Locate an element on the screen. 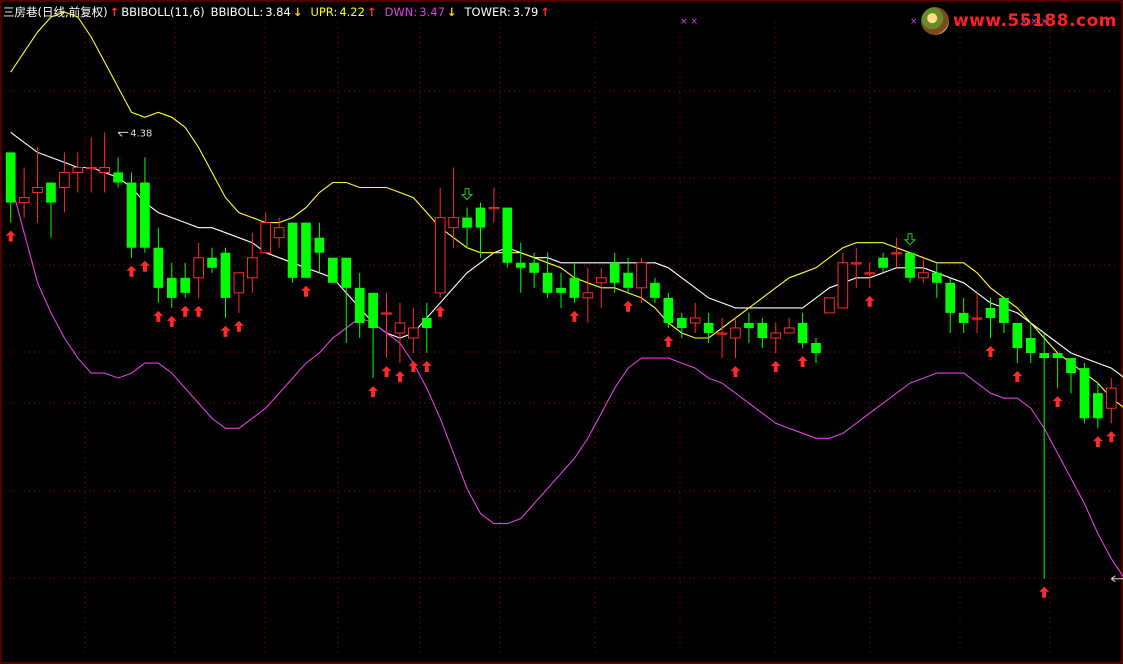 This screenshot has height=664, width=1123. annotation-pointer is located at coordinates (123, 134).